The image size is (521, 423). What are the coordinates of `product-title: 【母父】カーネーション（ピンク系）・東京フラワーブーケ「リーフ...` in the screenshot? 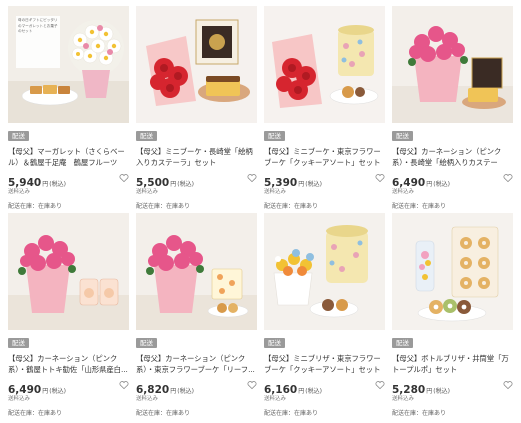 It's located at (196, 364).